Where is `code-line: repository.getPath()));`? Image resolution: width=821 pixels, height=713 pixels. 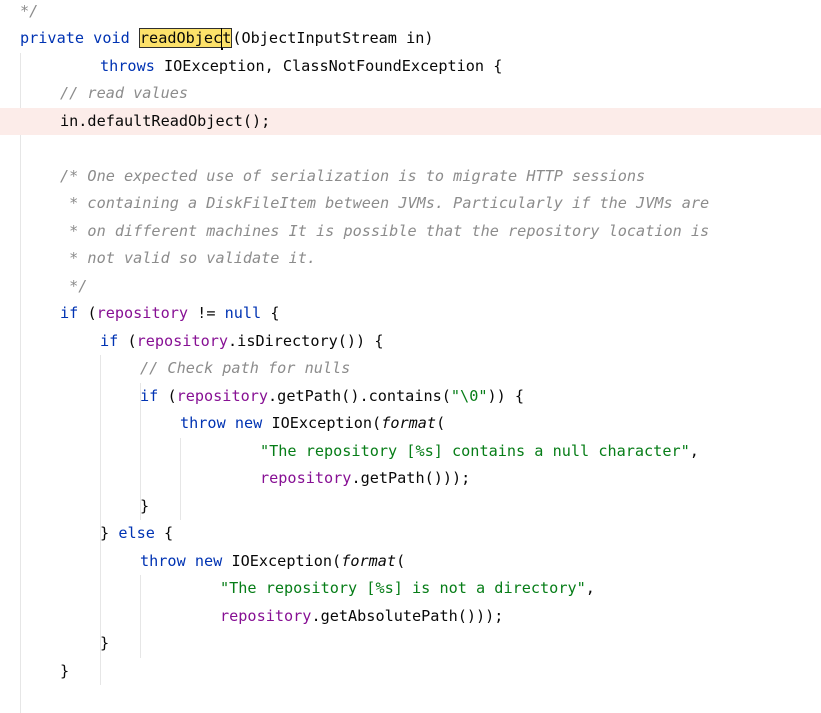 code-line: repository.getPath())); is located at coordinates (410, 479).